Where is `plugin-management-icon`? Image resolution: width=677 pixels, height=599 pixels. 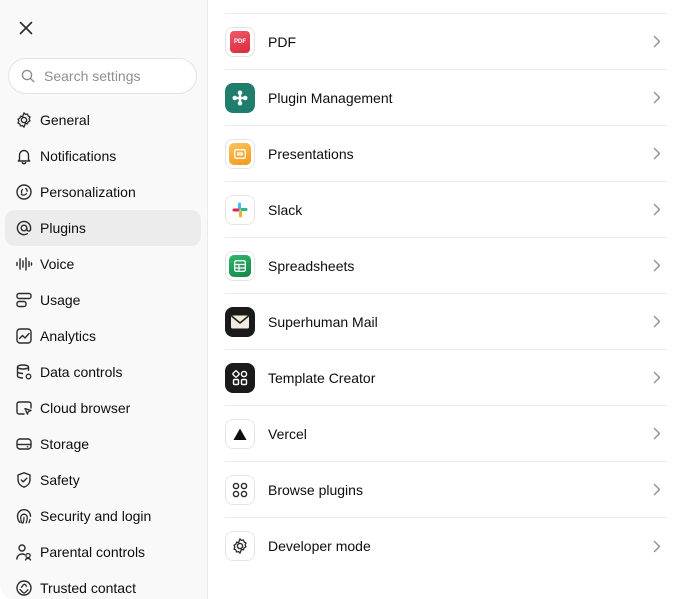 plugin-management-icon is located at coordinates (240, 97).